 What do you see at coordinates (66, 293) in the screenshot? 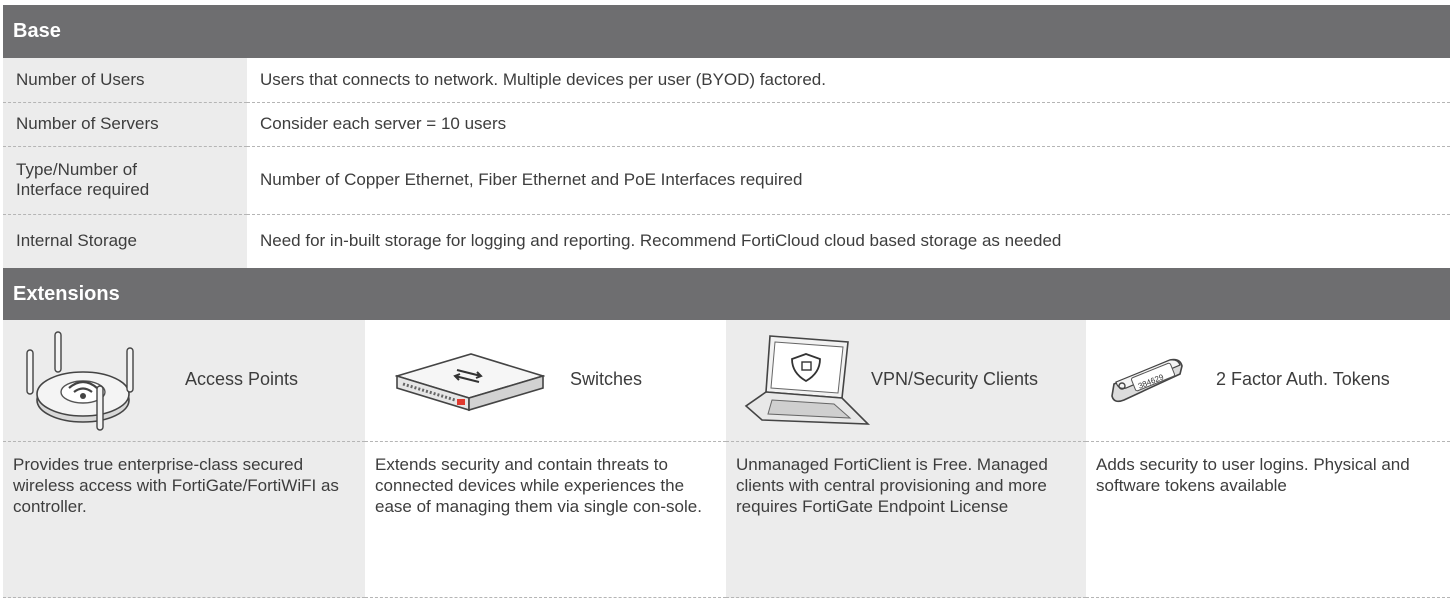
I see `extensions-title: Extensions` at bounding box center [66, 293].